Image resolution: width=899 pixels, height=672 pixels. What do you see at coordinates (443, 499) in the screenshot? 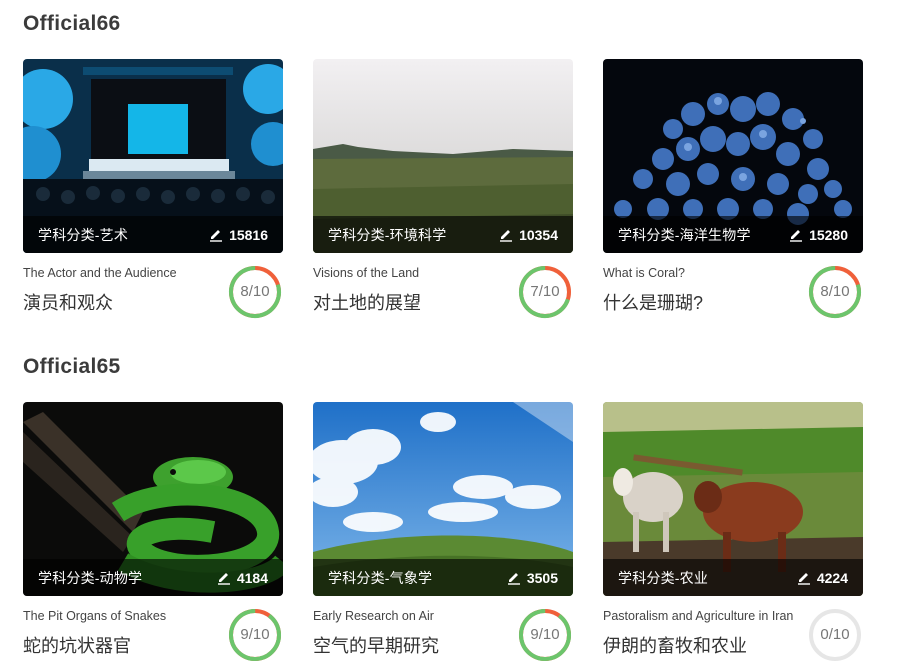
I see `card-thumbnail: 学科分类-气象学 3505` at bounding box center [443, 499].